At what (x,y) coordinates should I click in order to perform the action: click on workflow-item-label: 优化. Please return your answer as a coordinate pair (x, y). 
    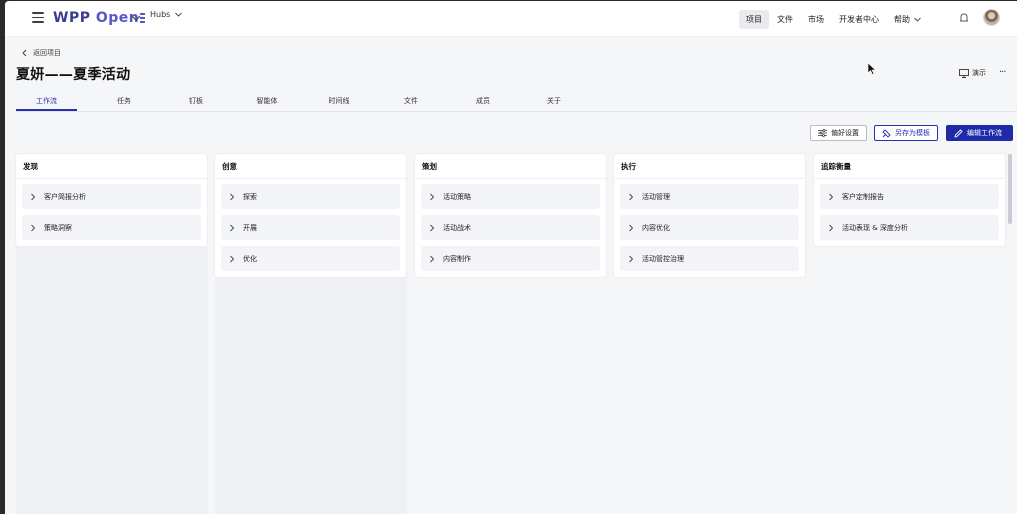
    Looking at the image, I should click on (250, 258).